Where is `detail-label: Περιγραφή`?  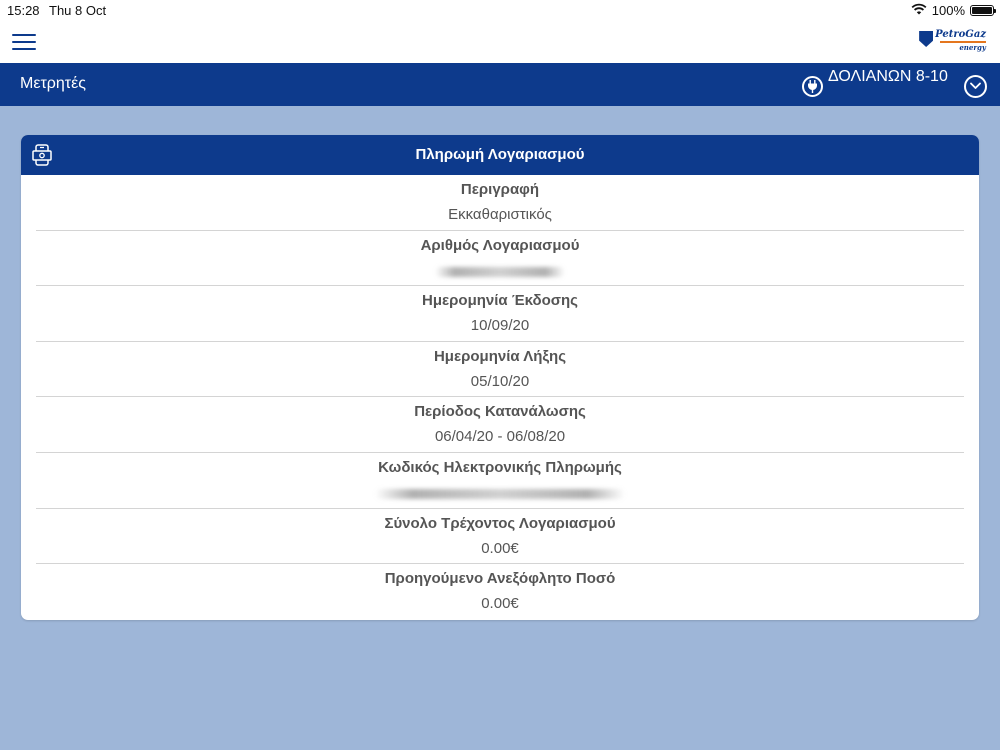
detail-label: Περιγραφή is located at coordinates (500, 189).